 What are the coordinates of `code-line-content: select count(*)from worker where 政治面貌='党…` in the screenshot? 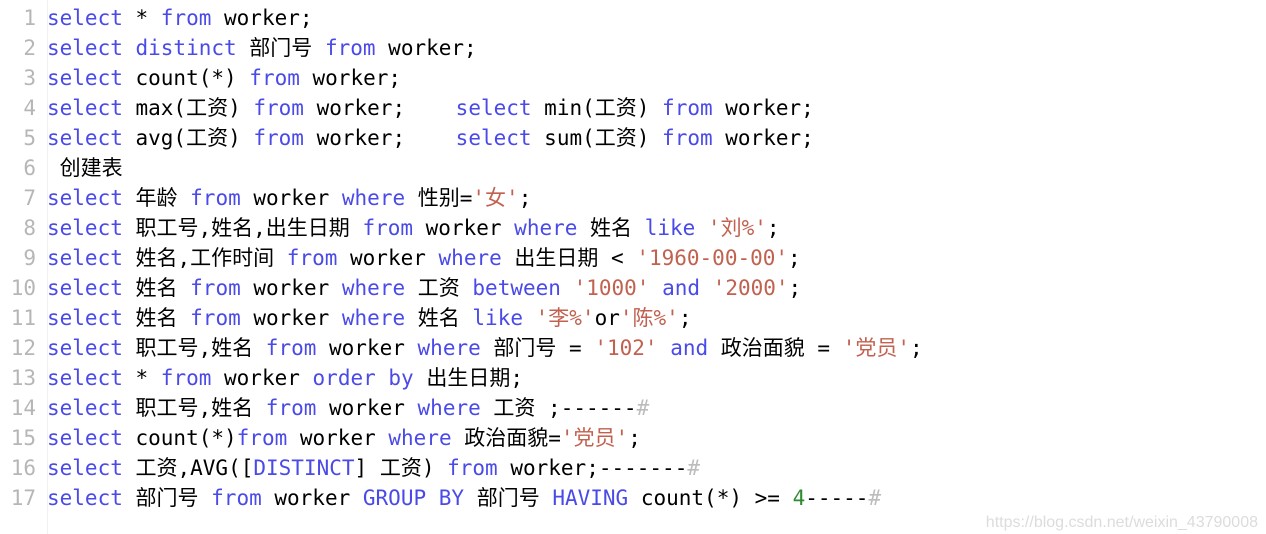 It's located at (344, 438).